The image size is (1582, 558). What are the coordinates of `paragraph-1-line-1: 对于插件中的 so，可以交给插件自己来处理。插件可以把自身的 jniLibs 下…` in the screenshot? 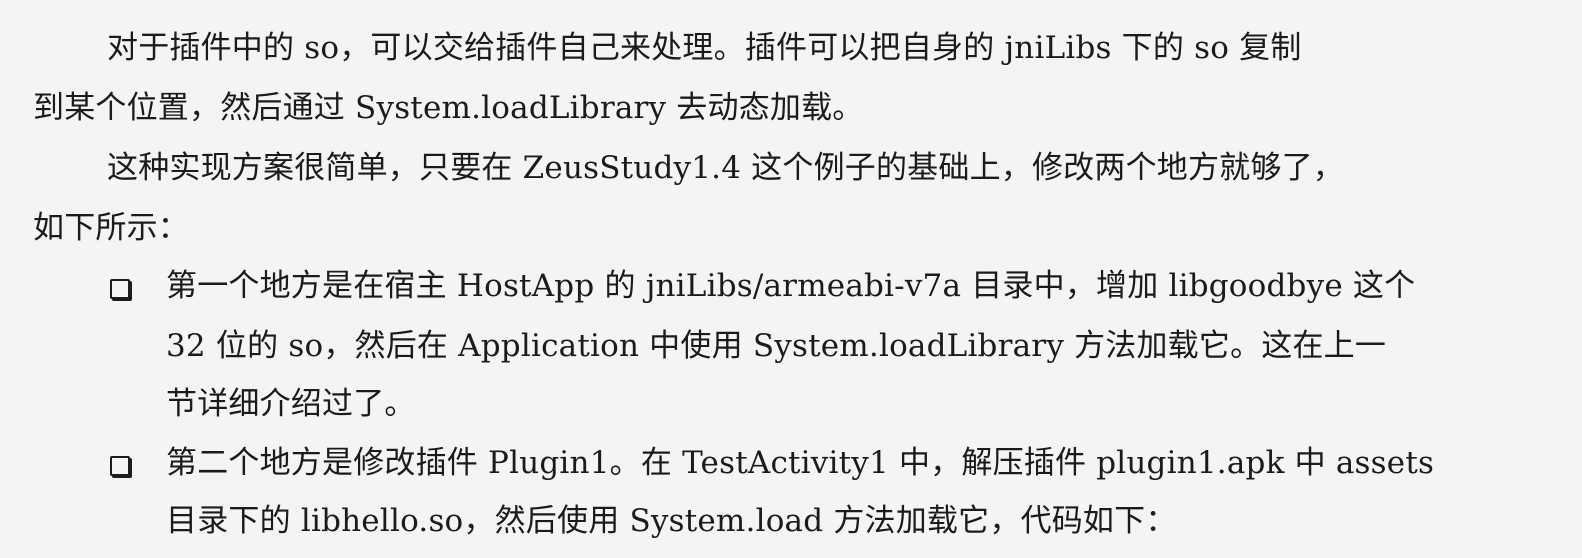 It's located at (704, 48).